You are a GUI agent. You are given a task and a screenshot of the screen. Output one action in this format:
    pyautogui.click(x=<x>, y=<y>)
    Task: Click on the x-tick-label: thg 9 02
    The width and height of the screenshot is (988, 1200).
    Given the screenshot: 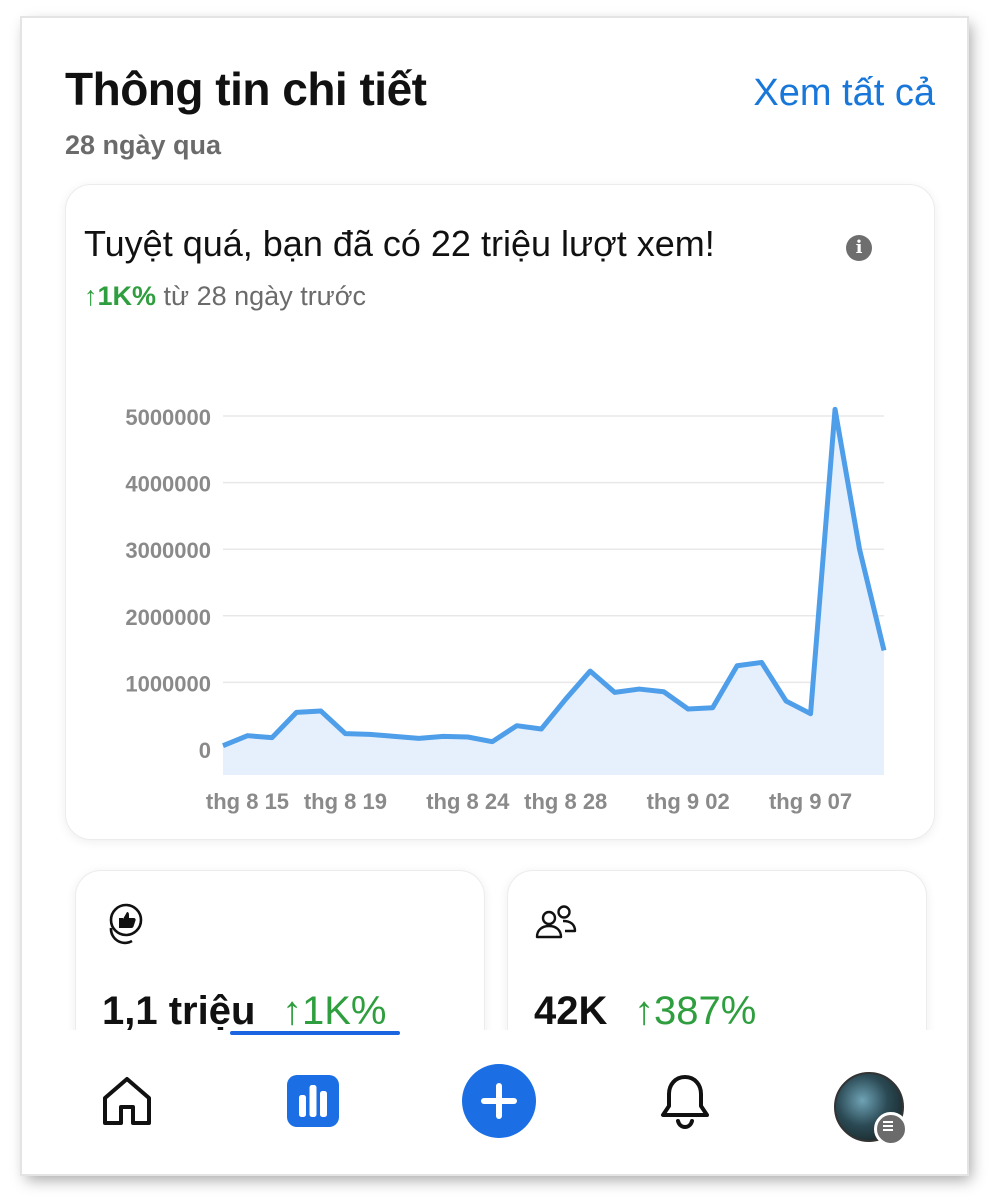 What is the action you would take?
    pyautogui.click(x=688, y=801)
    